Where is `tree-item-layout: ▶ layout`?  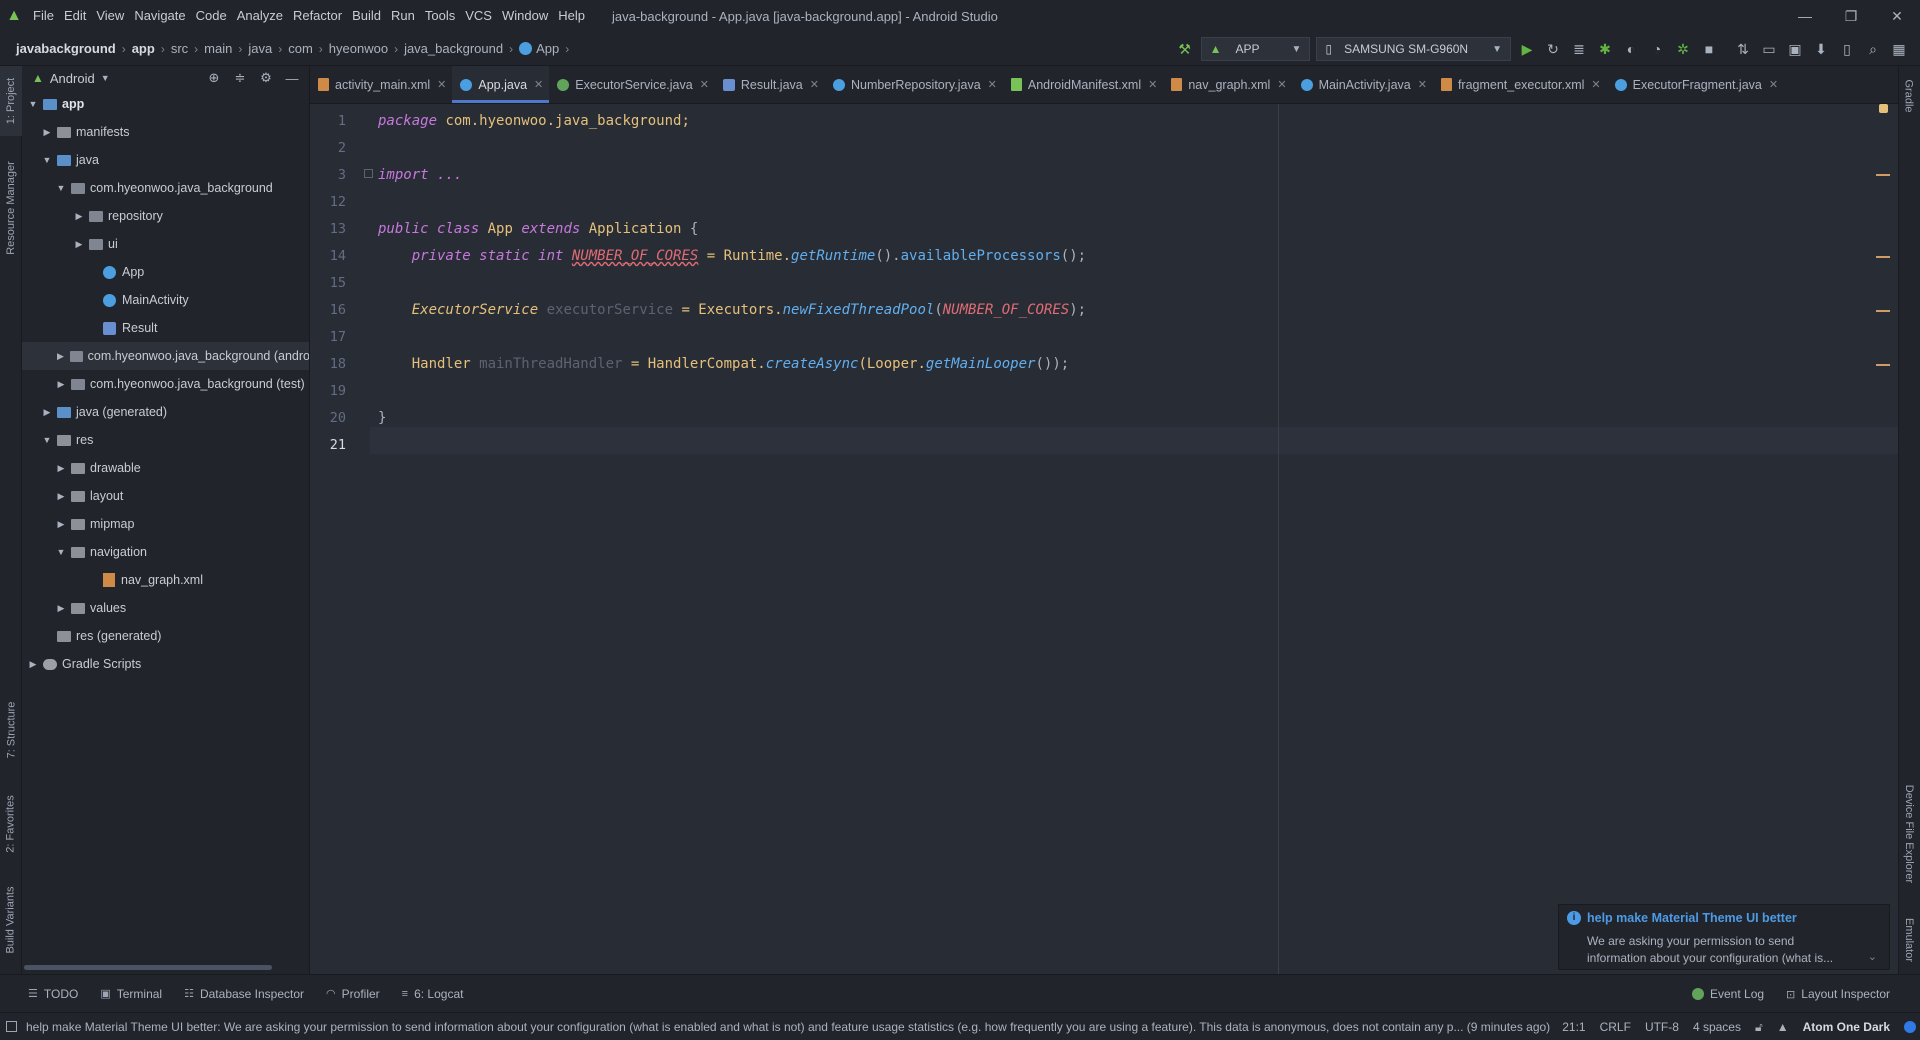 tree-item-layout: ▶ layout is located at coordinates (165, 496).